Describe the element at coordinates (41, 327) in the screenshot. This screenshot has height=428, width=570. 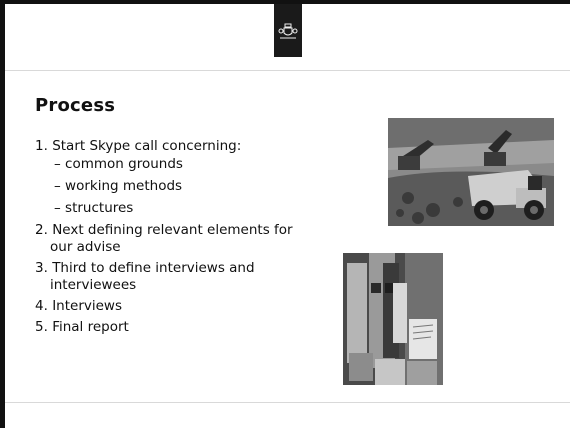
I see `item-number: 5.` at that location.